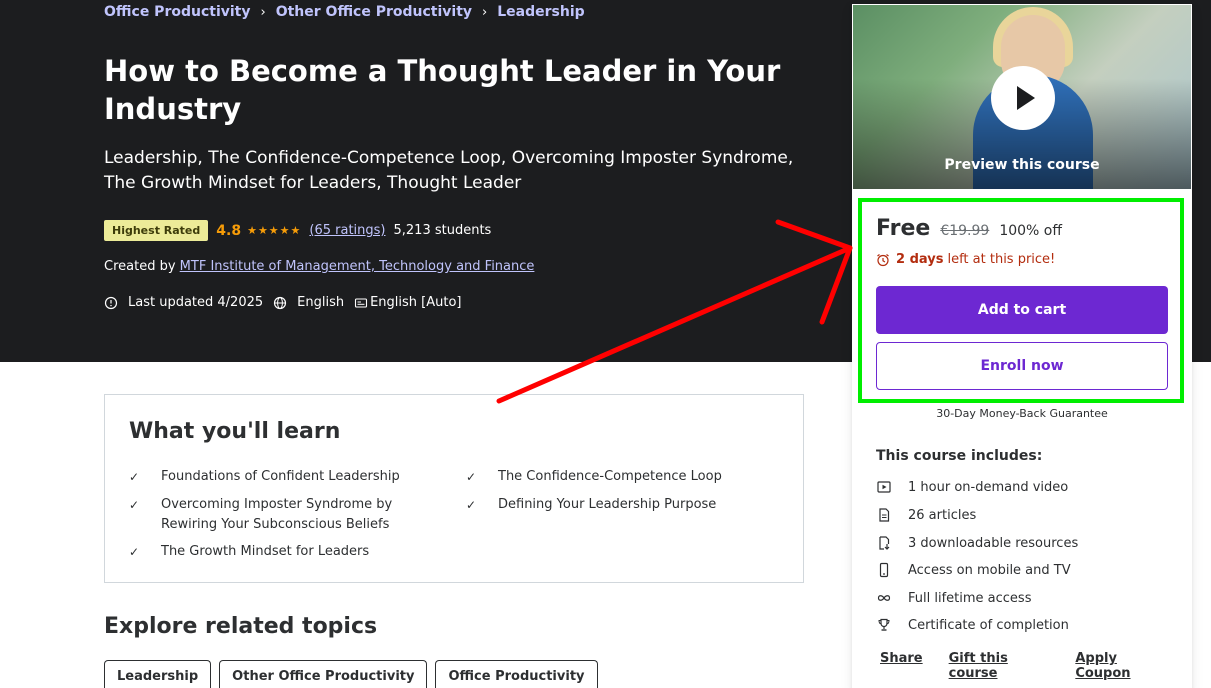  I want to click on last-updated: Last updated 4/2025, so click(183, 302).